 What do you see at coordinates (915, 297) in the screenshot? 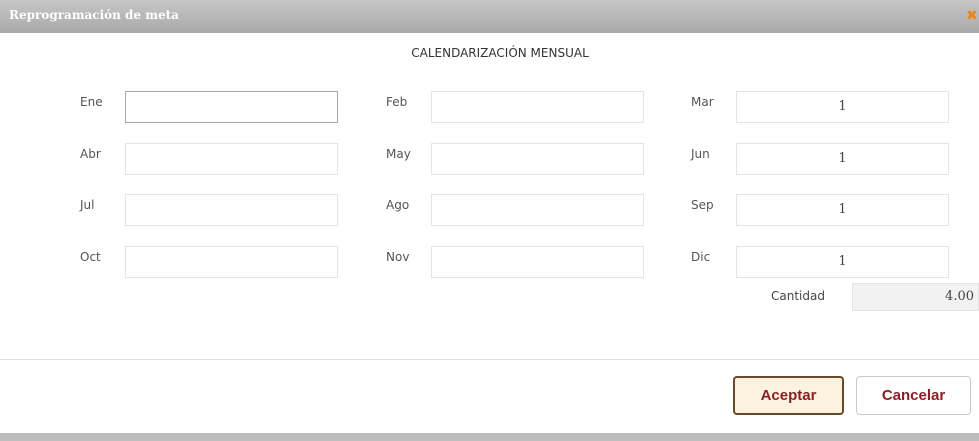
I see `quantity-field: 4.00` at bounding box center [915, 297].